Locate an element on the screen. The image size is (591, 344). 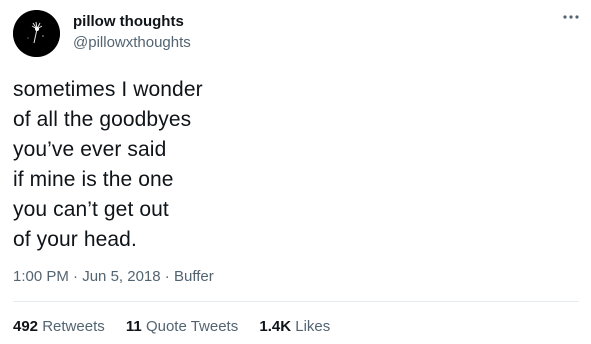
tweet-line: you’ve ever said is located at coordinates (90, 149).